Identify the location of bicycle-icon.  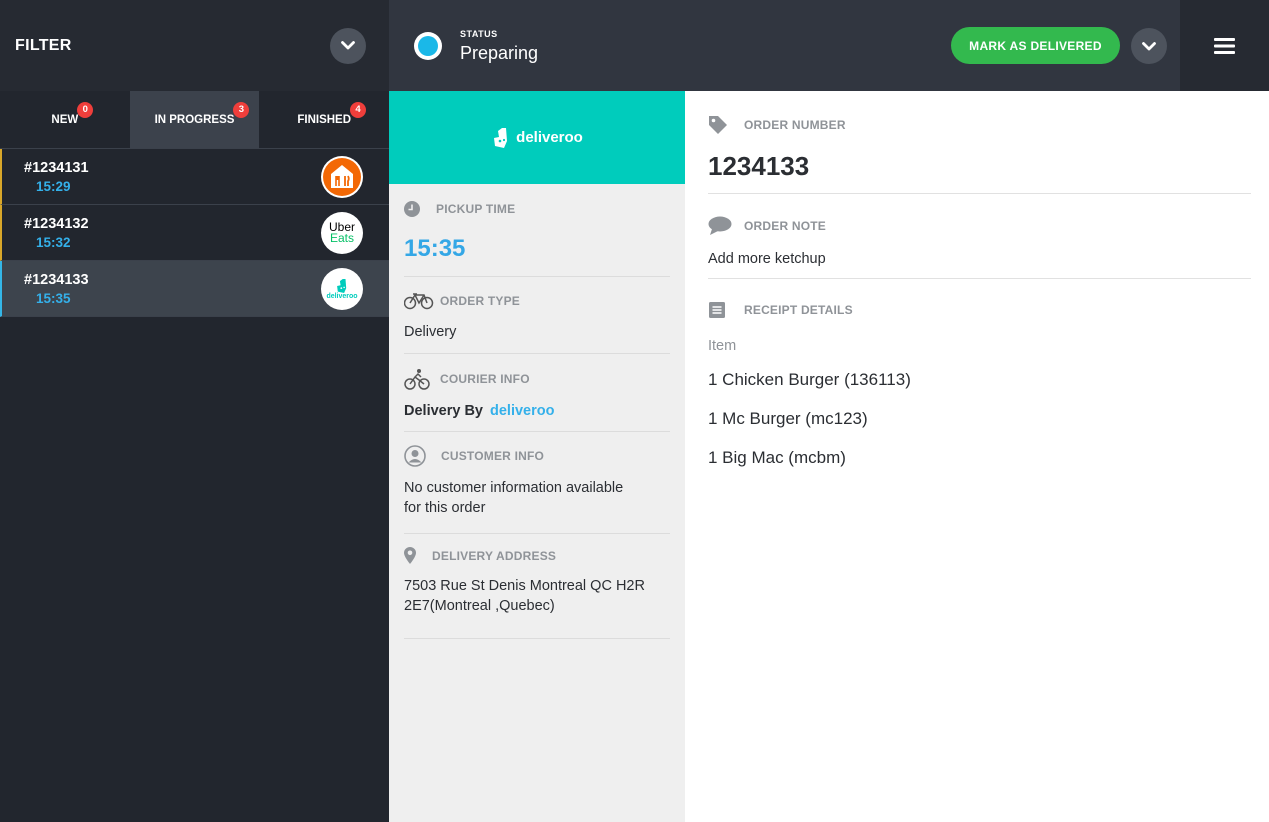
(419, 301).